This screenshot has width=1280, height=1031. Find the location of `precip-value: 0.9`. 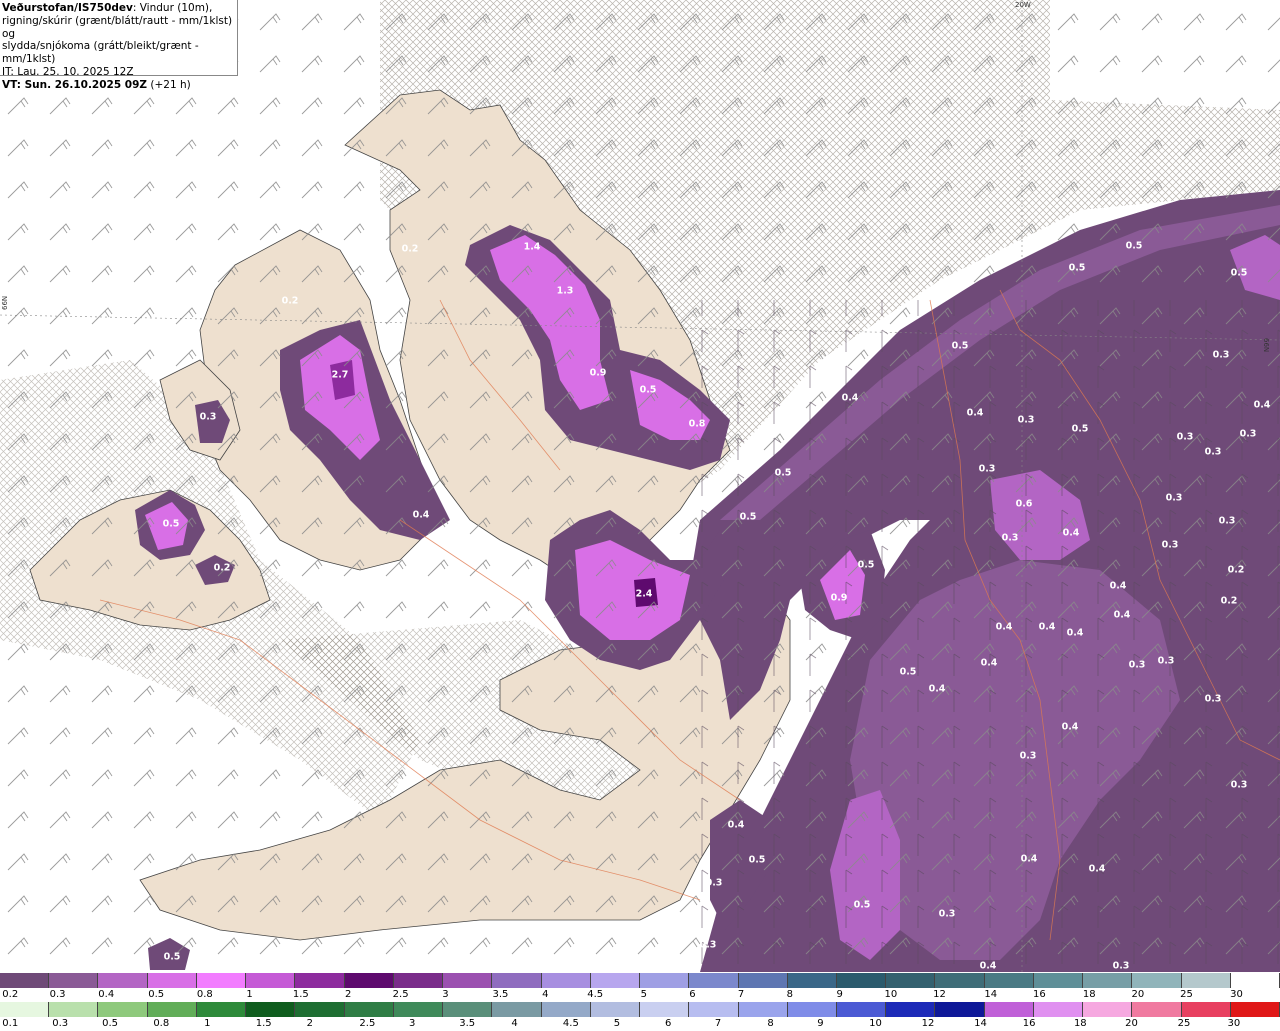

precip-value: 0.9 is located at coordinates (839, 598).